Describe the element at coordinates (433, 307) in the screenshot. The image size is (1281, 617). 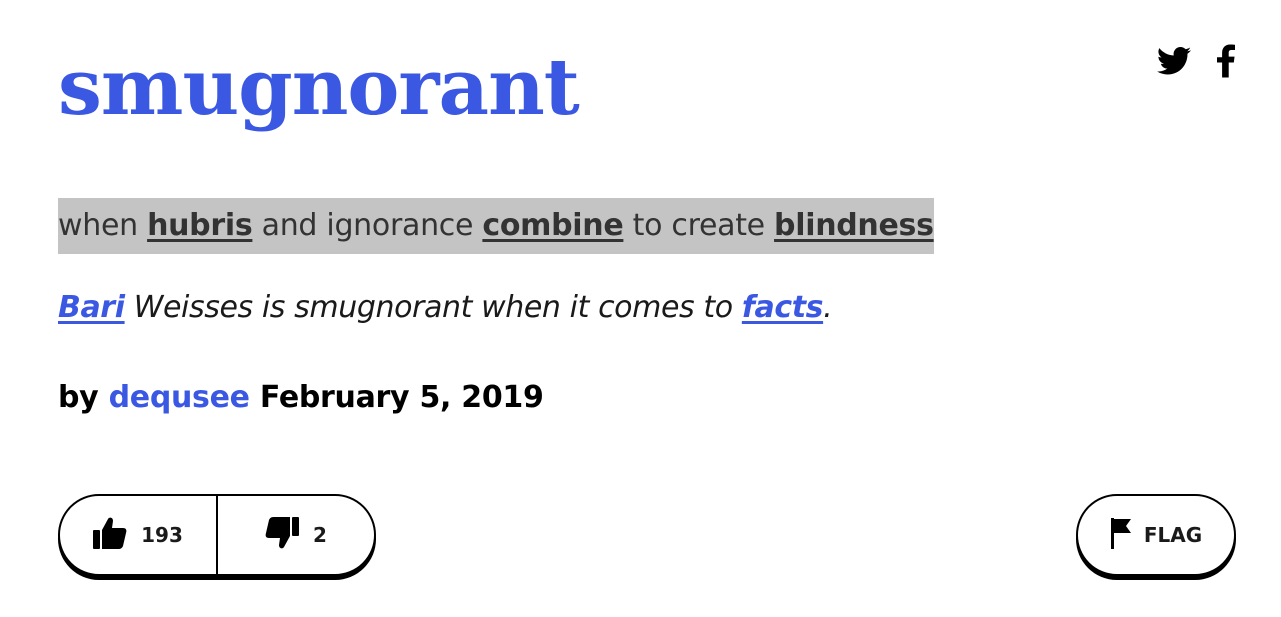
I see `example-text-1: Weisses is smugnorant when it comes to` at that location.